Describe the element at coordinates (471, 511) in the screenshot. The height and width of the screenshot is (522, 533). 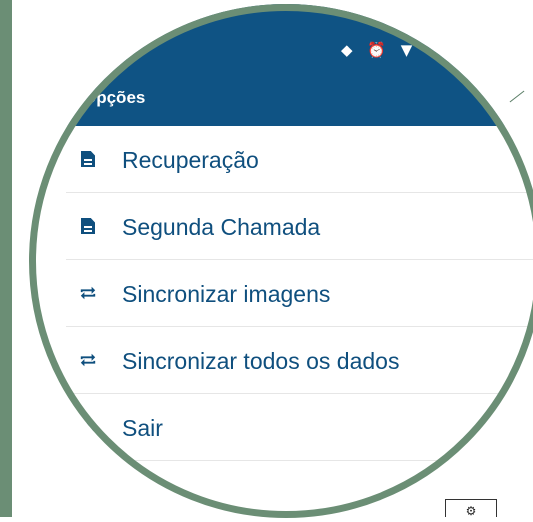
I see `logo-glyph: ⚙` at that location.